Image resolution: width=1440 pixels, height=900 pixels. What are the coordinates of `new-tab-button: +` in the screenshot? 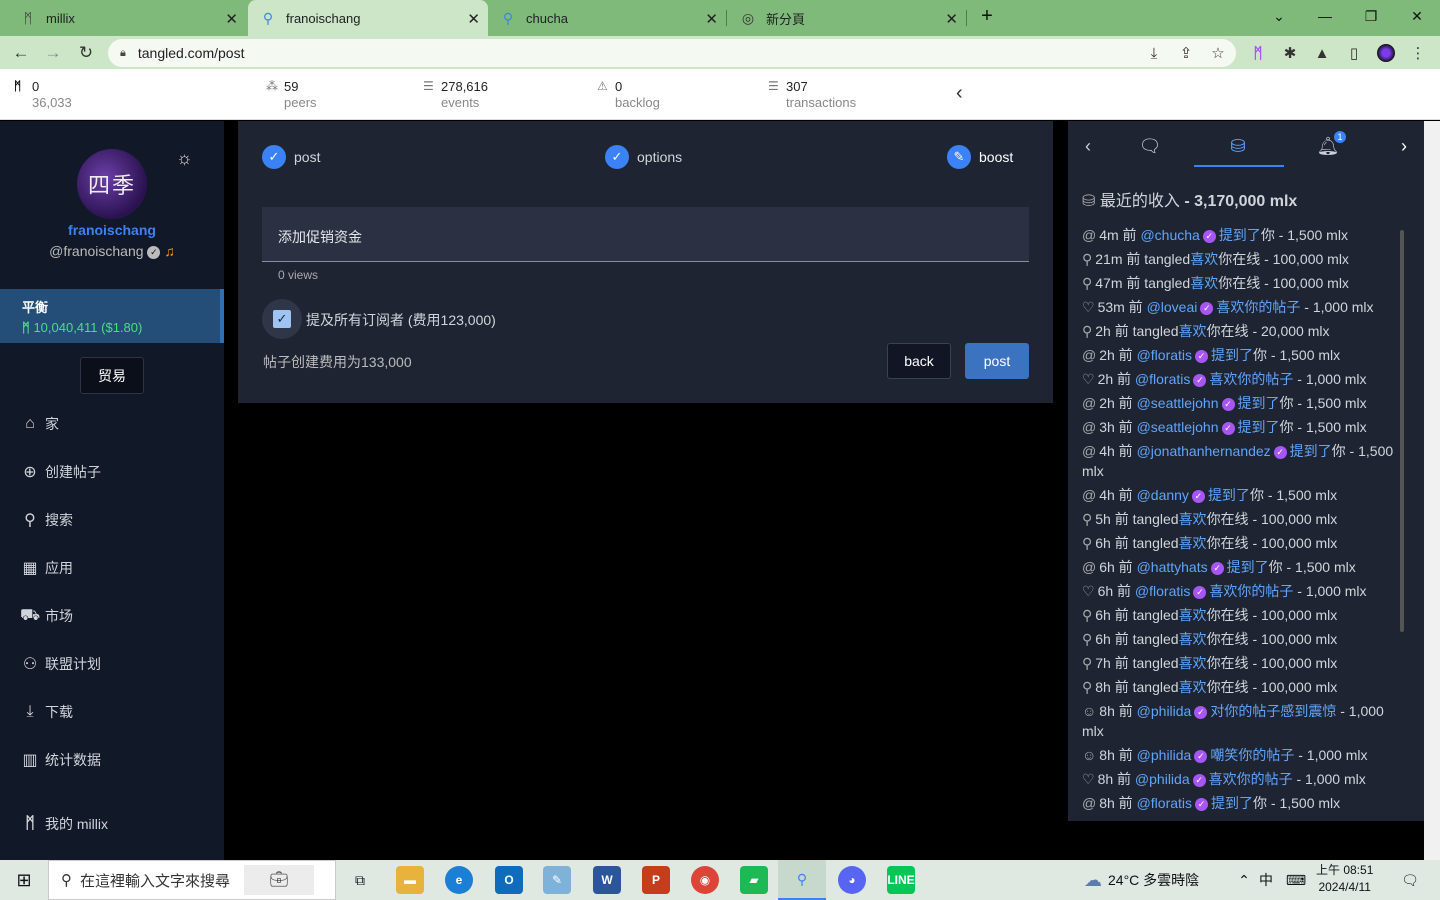 It's located at (987, 16).